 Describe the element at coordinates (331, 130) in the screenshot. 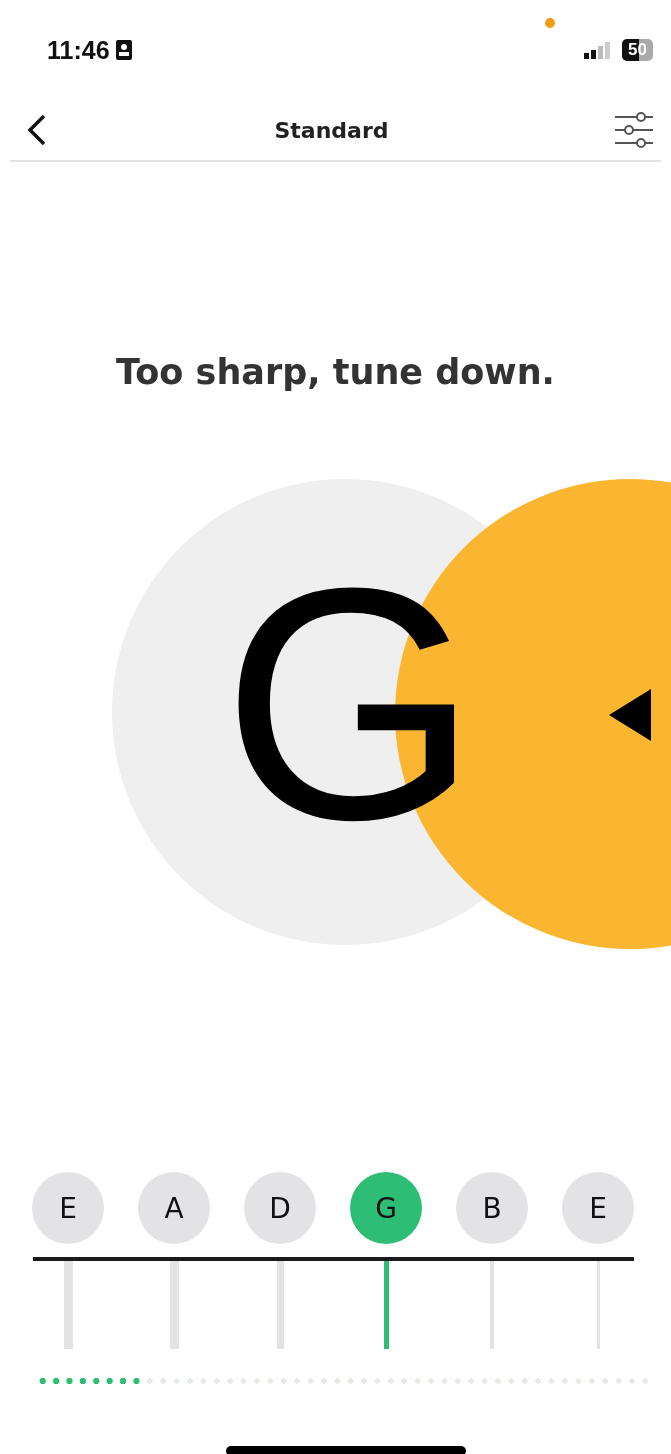

I see `screen-title: Standard` at that location.